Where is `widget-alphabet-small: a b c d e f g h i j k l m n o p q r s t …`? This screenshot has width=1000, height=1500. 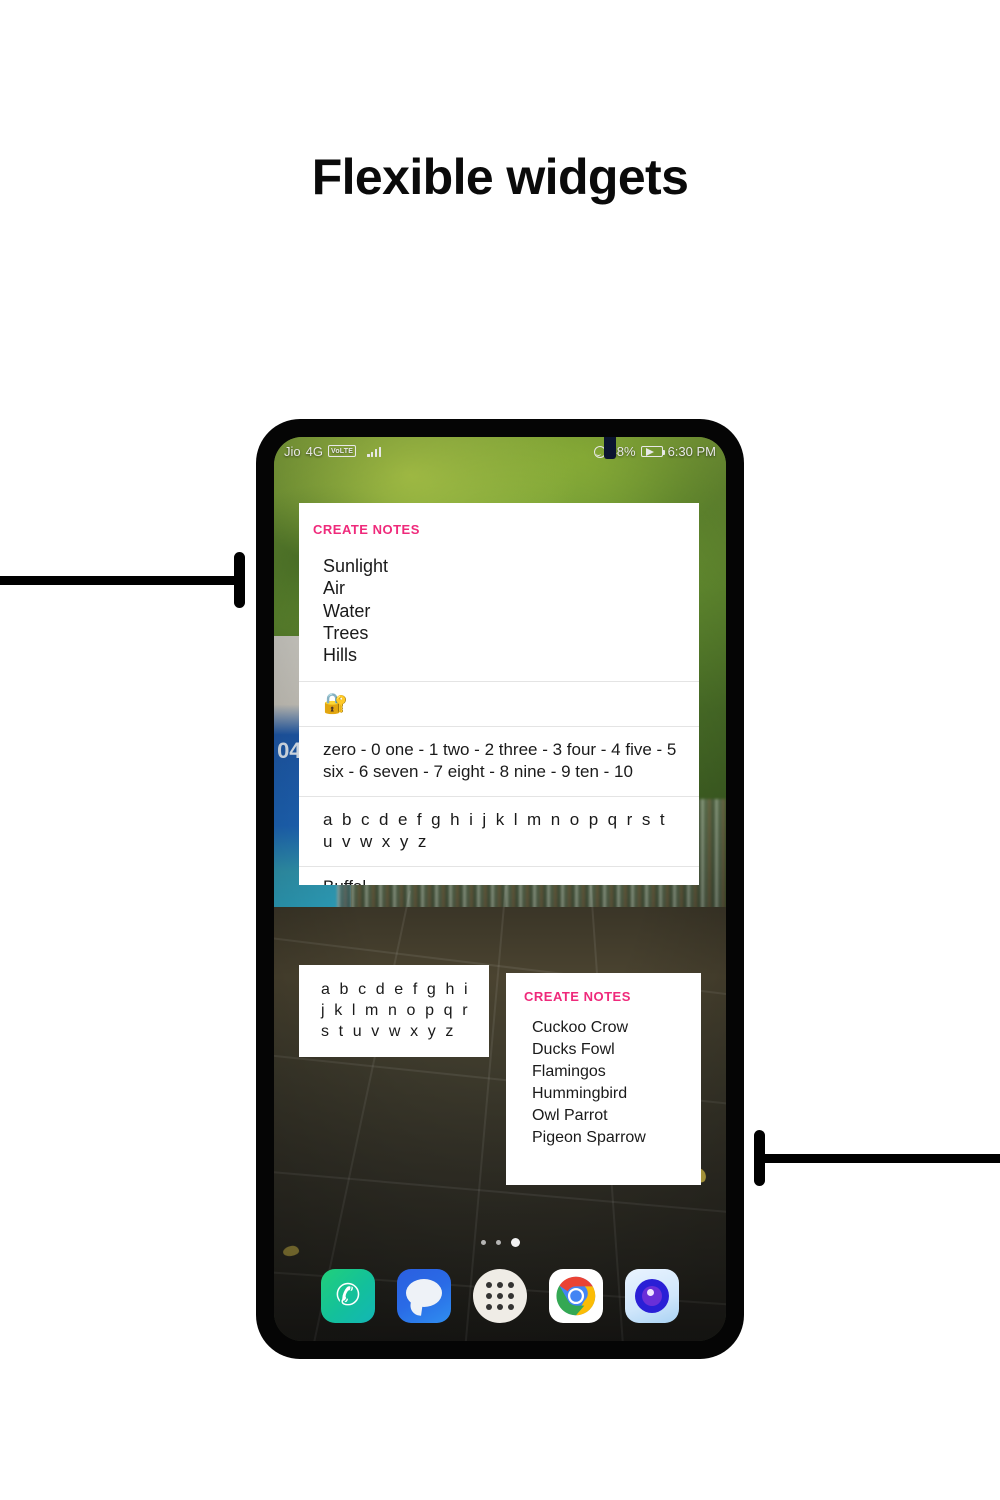
widget-alphabet-small: a b c d e f g h i j k l m n o p q r s t … is located at coordinates (394, 1011).